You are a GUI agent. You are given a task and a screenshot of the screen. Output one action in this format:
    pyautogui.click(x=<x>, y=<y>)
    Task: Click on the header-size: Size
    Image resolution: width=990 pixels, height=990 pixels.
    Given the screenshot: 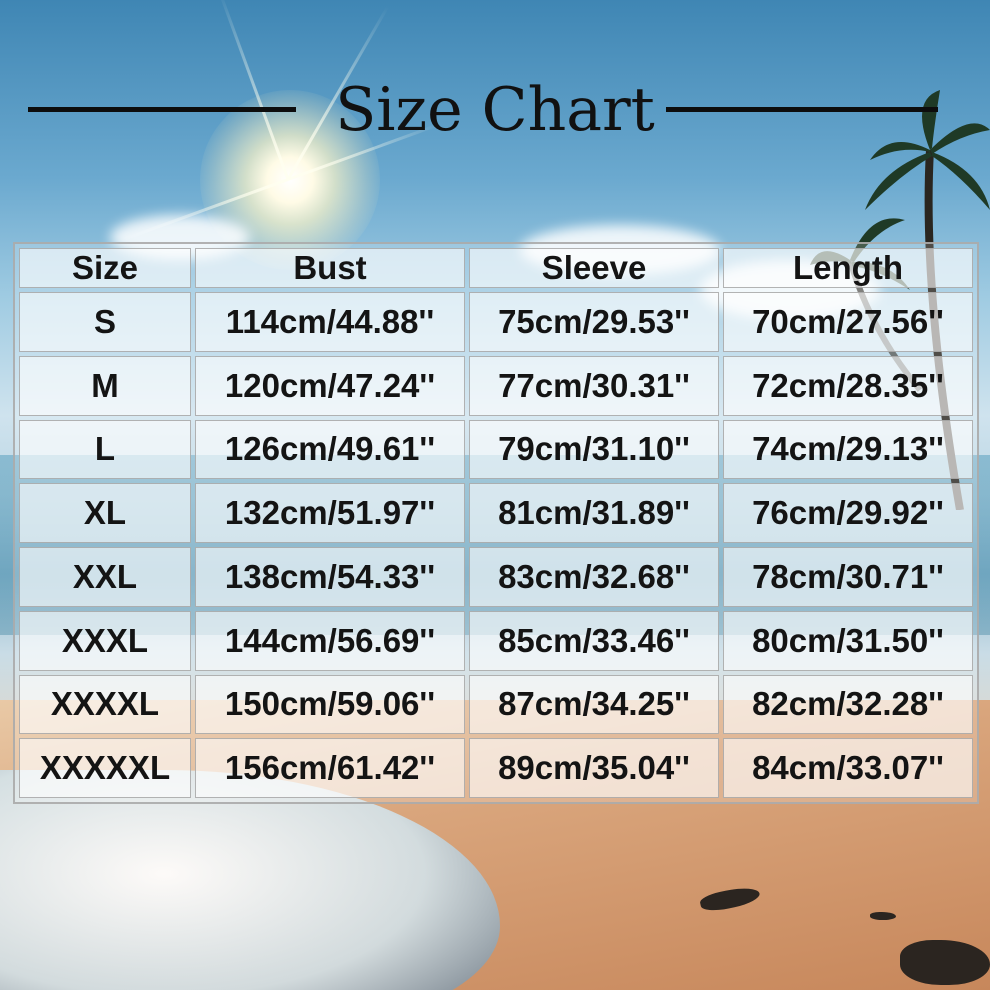 What is the action you would take?
    pyautogui.click(x=105, y=268)
    